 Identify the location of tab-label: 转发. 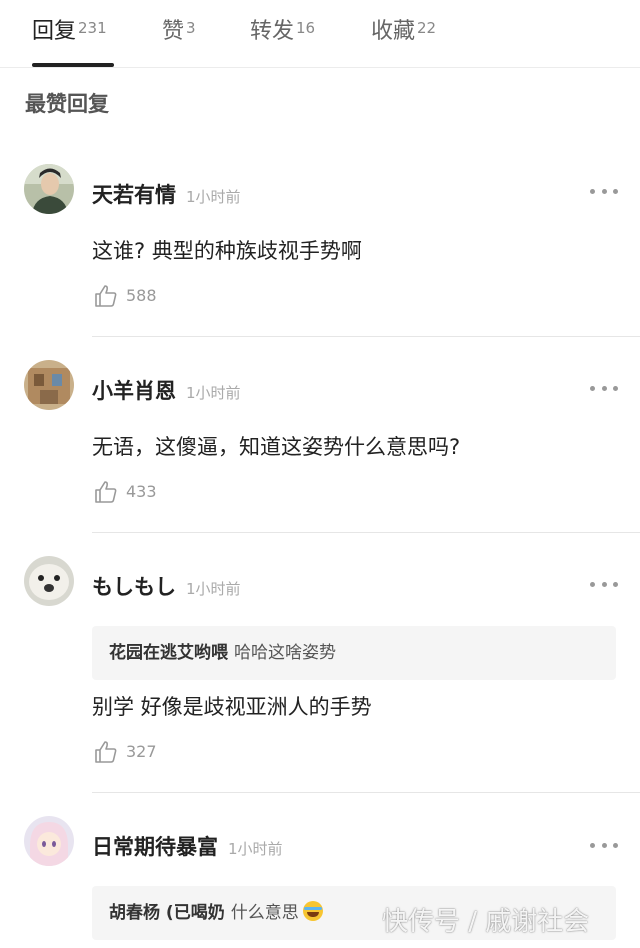
(272, 31).